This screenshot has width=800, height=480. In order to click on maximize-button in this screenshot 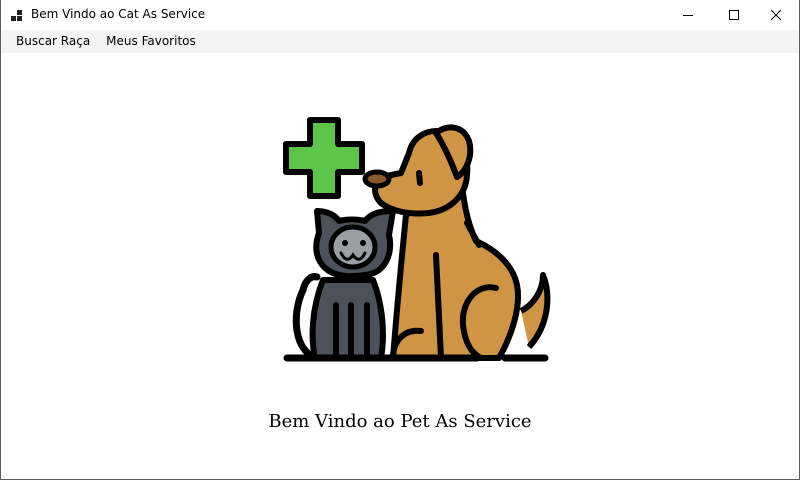, I will do `click(734, 15)`.